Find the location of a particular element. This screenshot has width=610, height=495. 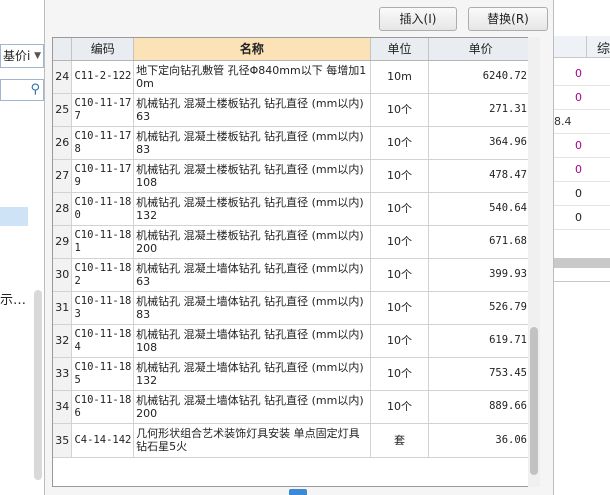

insert-button: 插入(I) is located at coordinates (418, 19).